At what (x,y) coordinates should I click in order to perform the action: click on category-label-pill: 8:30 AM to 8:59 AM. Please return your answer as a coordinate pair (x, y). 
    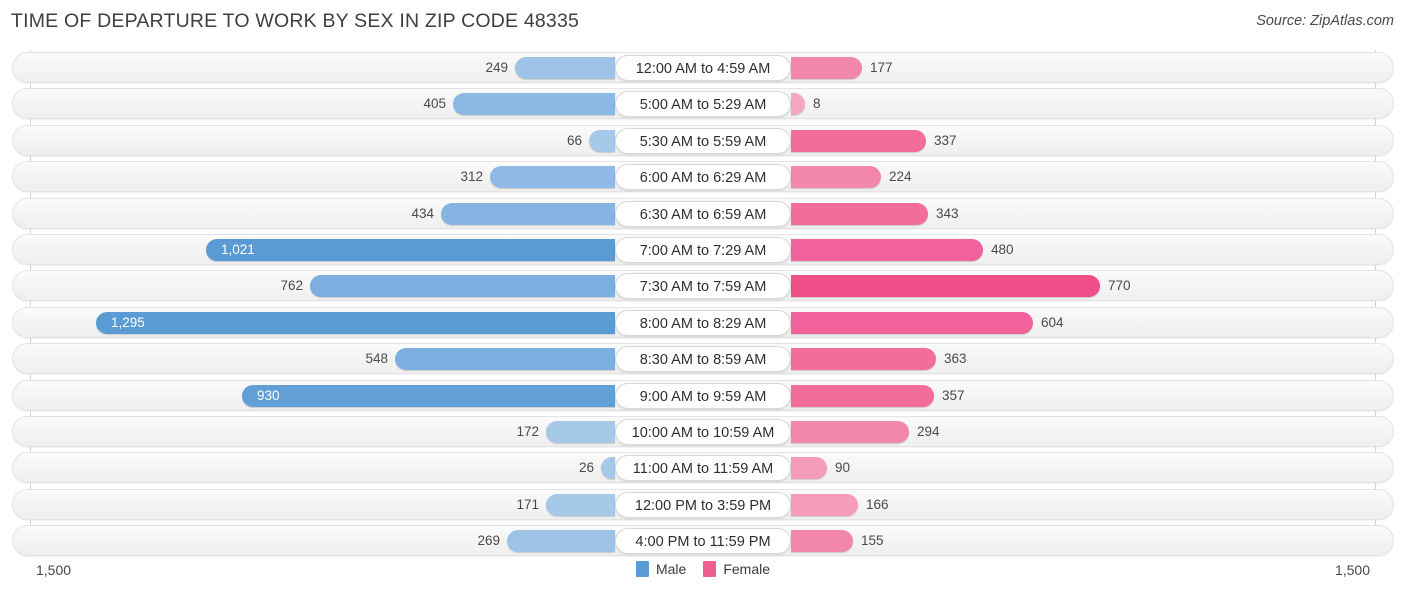
    Looking at the image, I should click on (703, 359).